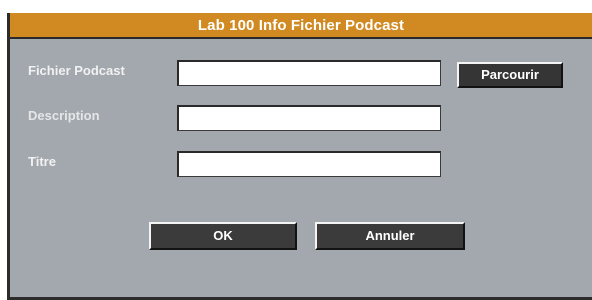 This screenshot has width=592, height=300. I want to click on title-input, so click(309, 164).